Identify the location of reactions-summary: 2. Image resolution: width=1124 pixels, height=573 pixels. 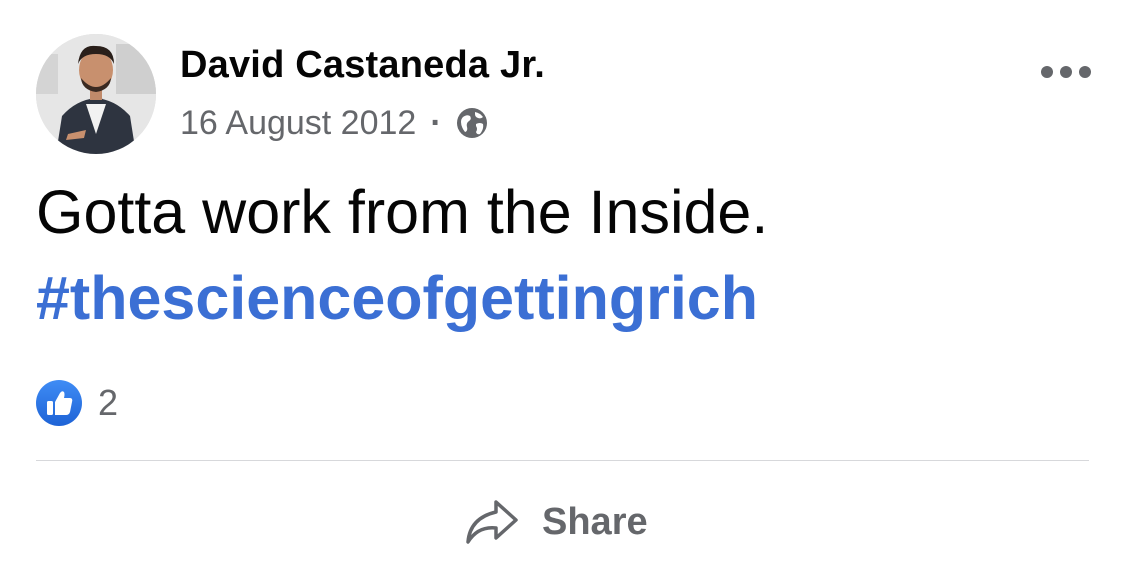
(77, 403).